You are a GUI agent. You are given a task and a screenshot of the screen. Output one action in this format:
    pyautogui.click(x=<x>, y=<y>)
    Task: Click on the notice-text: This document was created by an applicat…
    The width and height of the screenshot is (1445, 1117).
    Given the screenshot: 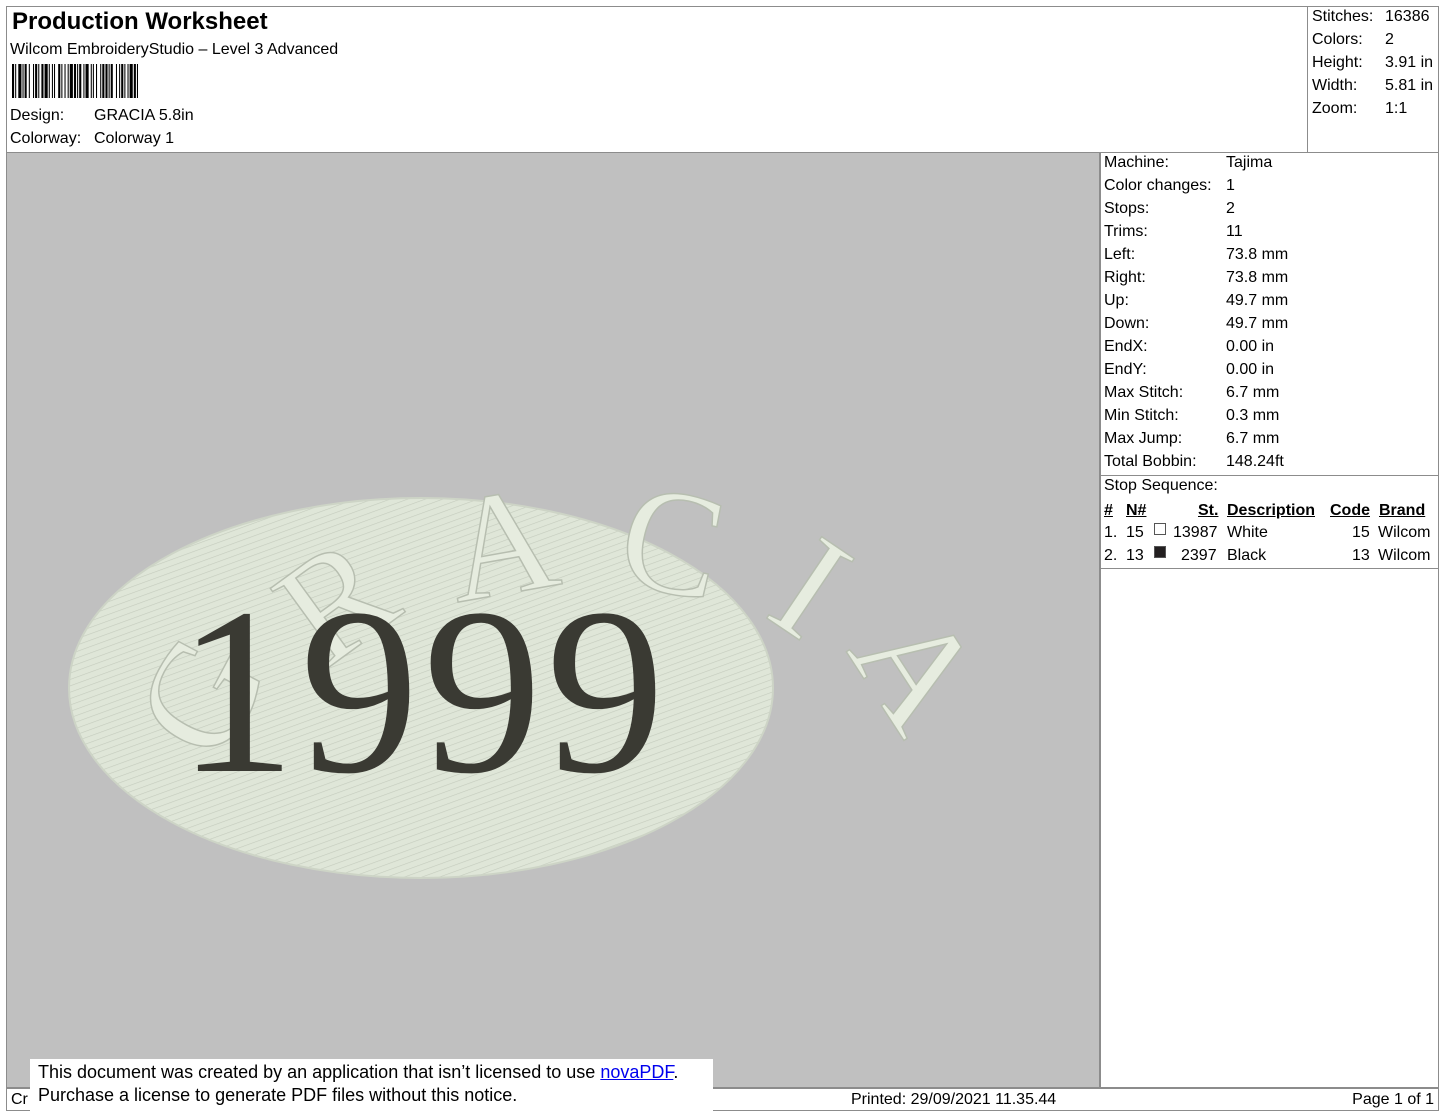 What is the action you would take?
    pyautogui.click(x=319, y=1072)
    